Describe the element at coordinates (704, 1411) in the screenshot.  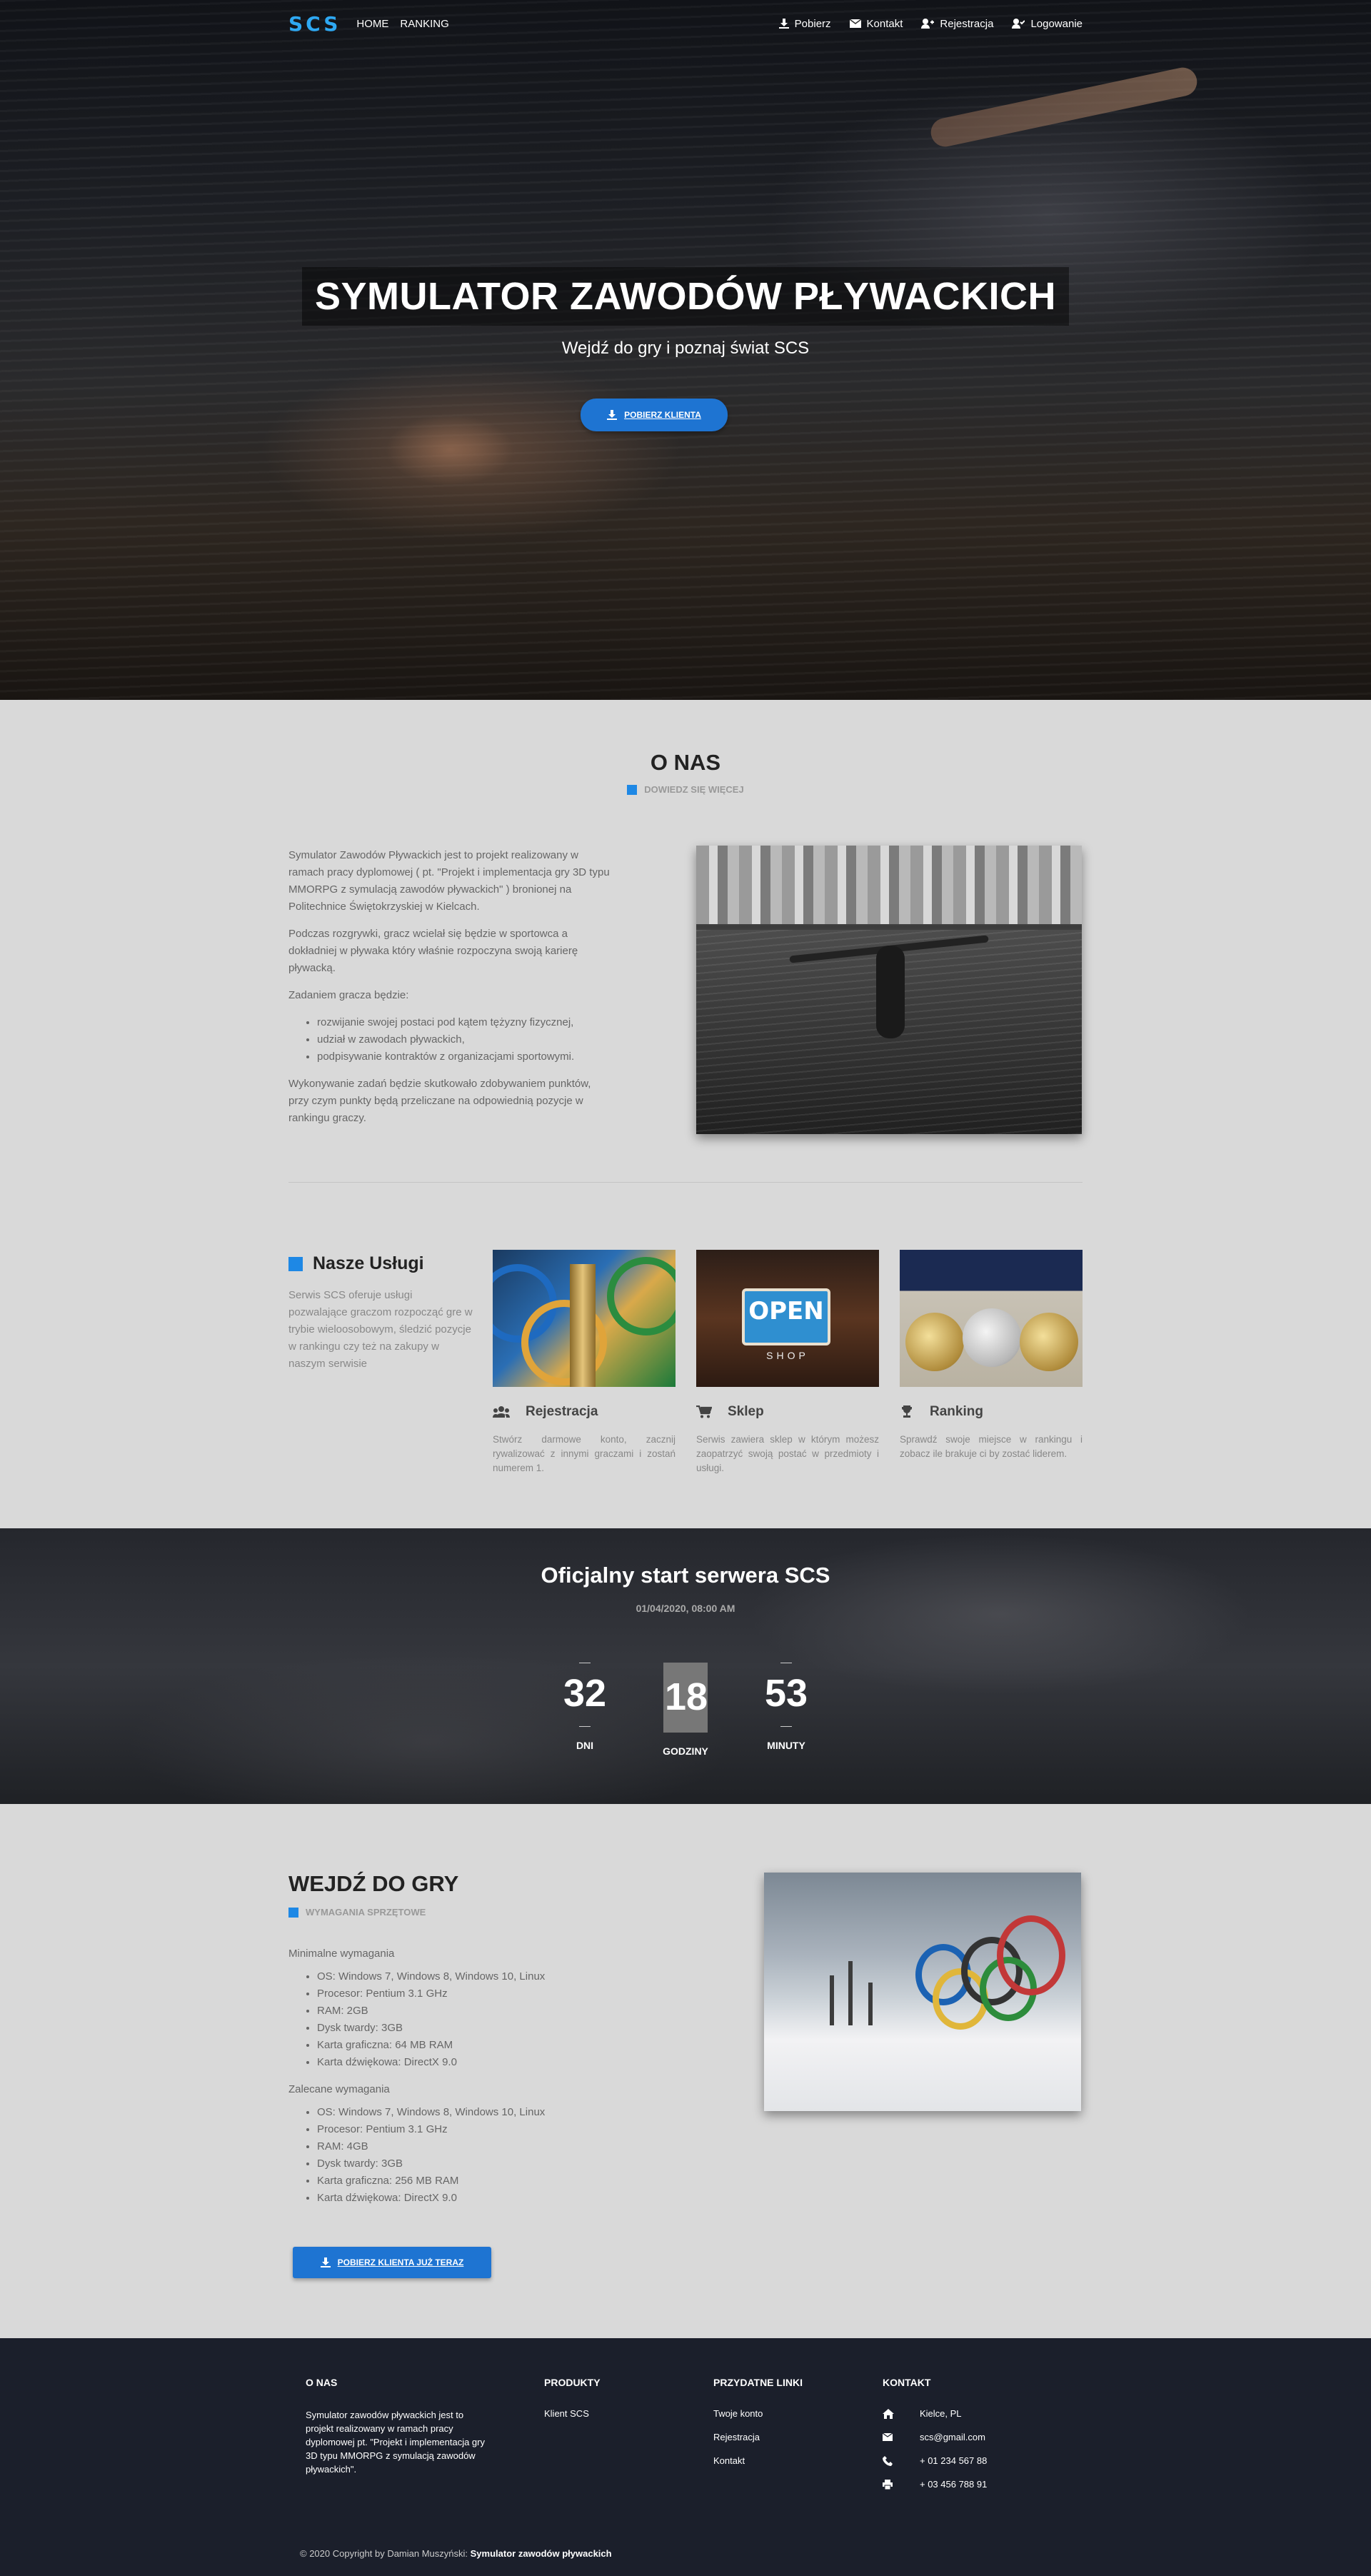
I see `cart-icon` at that location.